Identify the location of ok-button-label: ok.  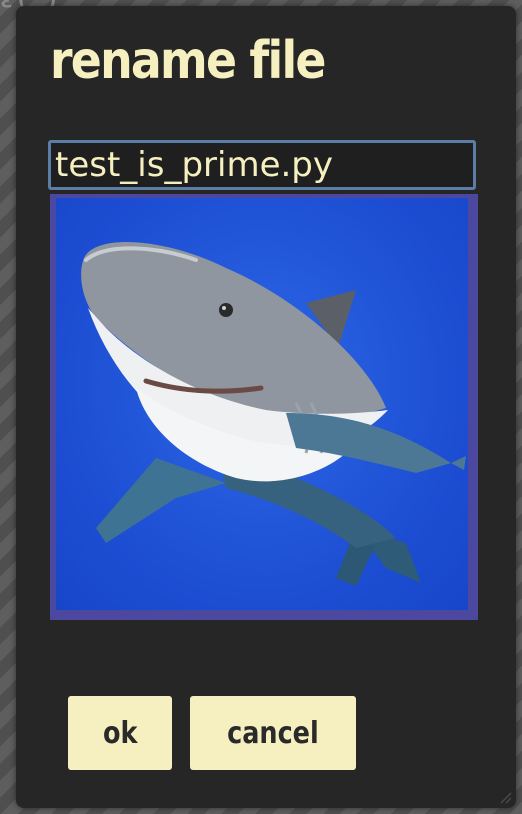
(120, 733).